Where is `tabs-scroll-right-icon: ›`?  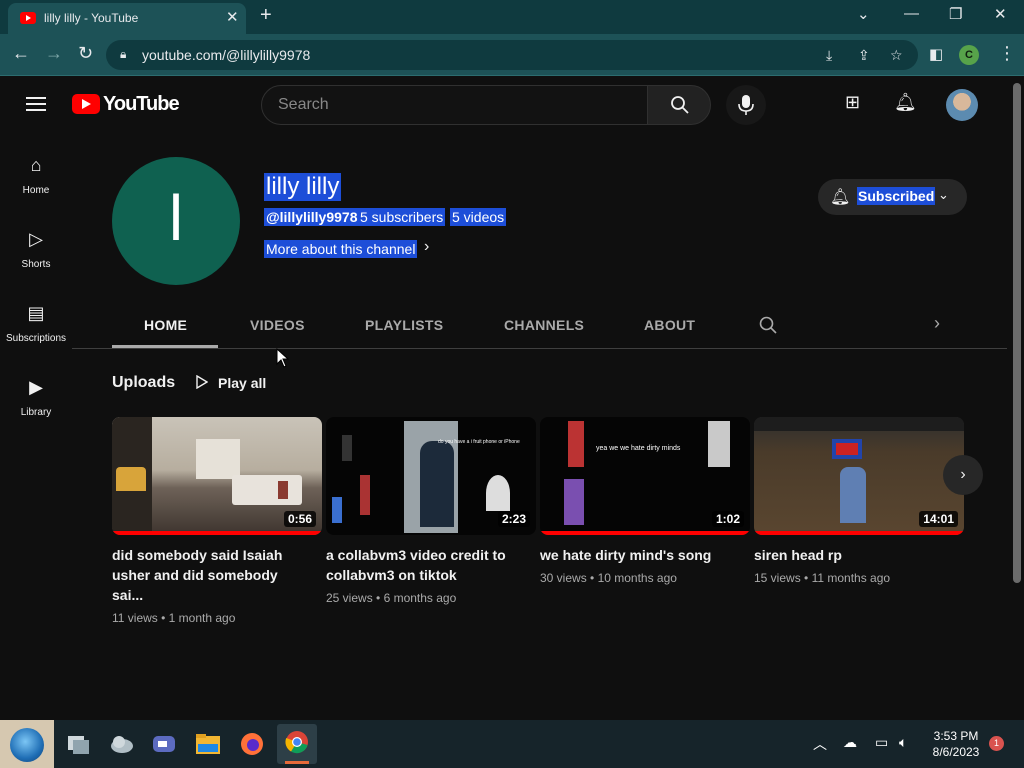 tabs-scroll-right-icon: › is located at coordinates (937, 323).